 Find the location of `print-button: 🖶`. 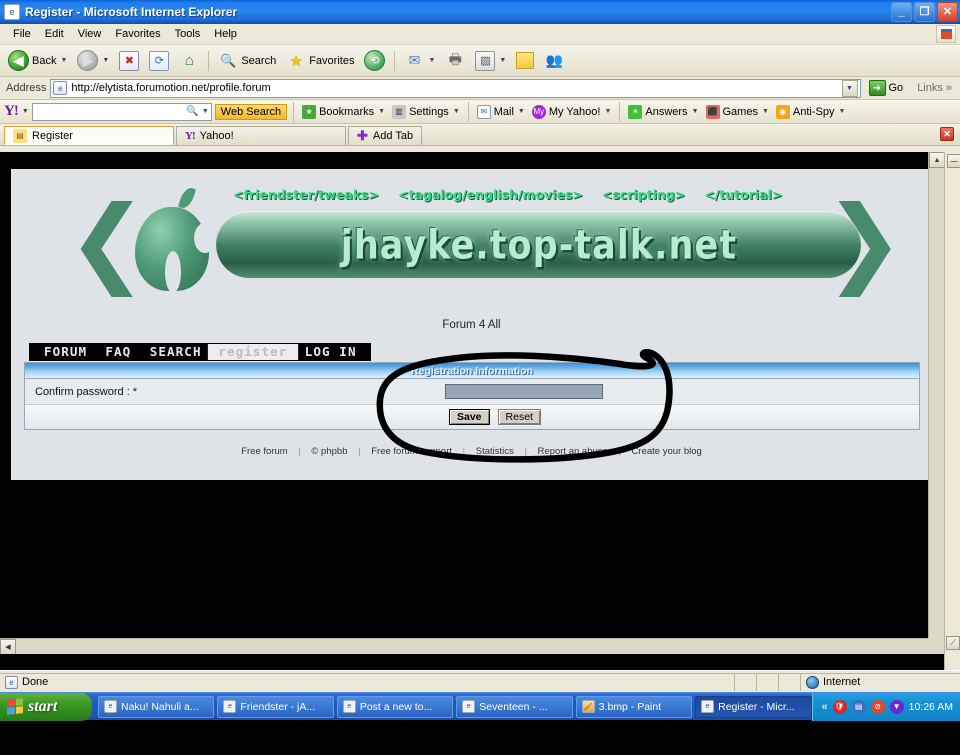

print-button: 🖶 is located at coordinates (455, 61).